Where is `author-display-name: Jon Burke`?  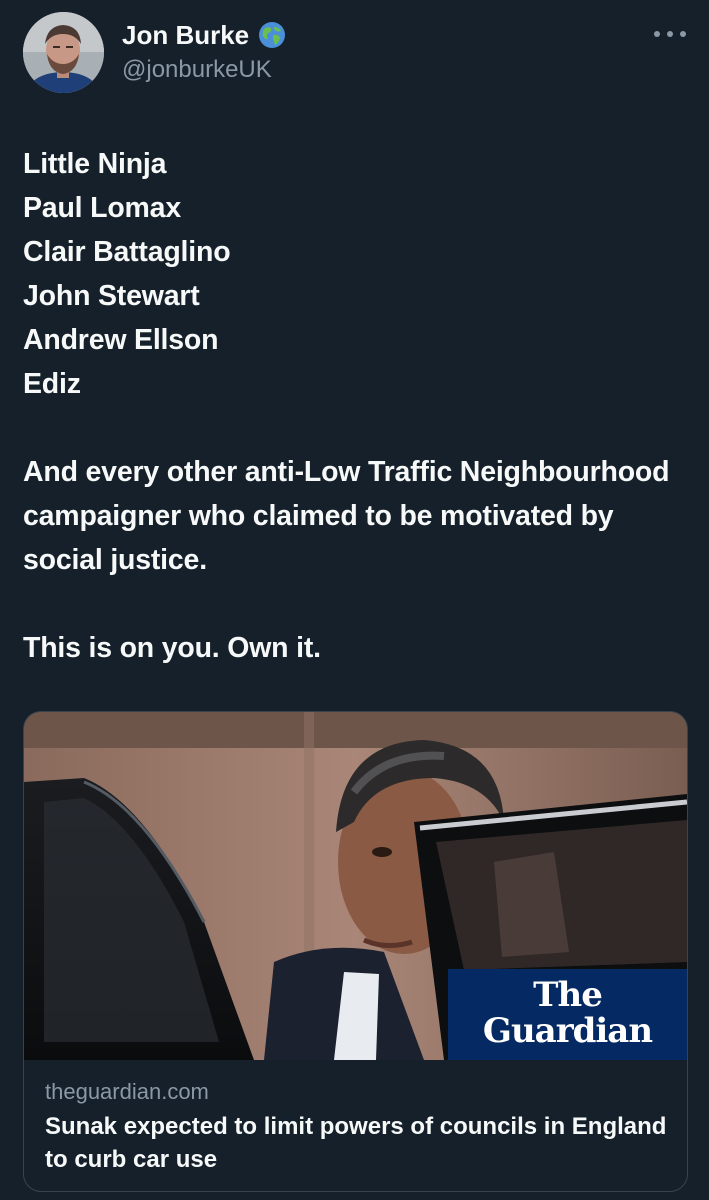
author-display-name: Jon Burke is located at coordinates (185, 35).